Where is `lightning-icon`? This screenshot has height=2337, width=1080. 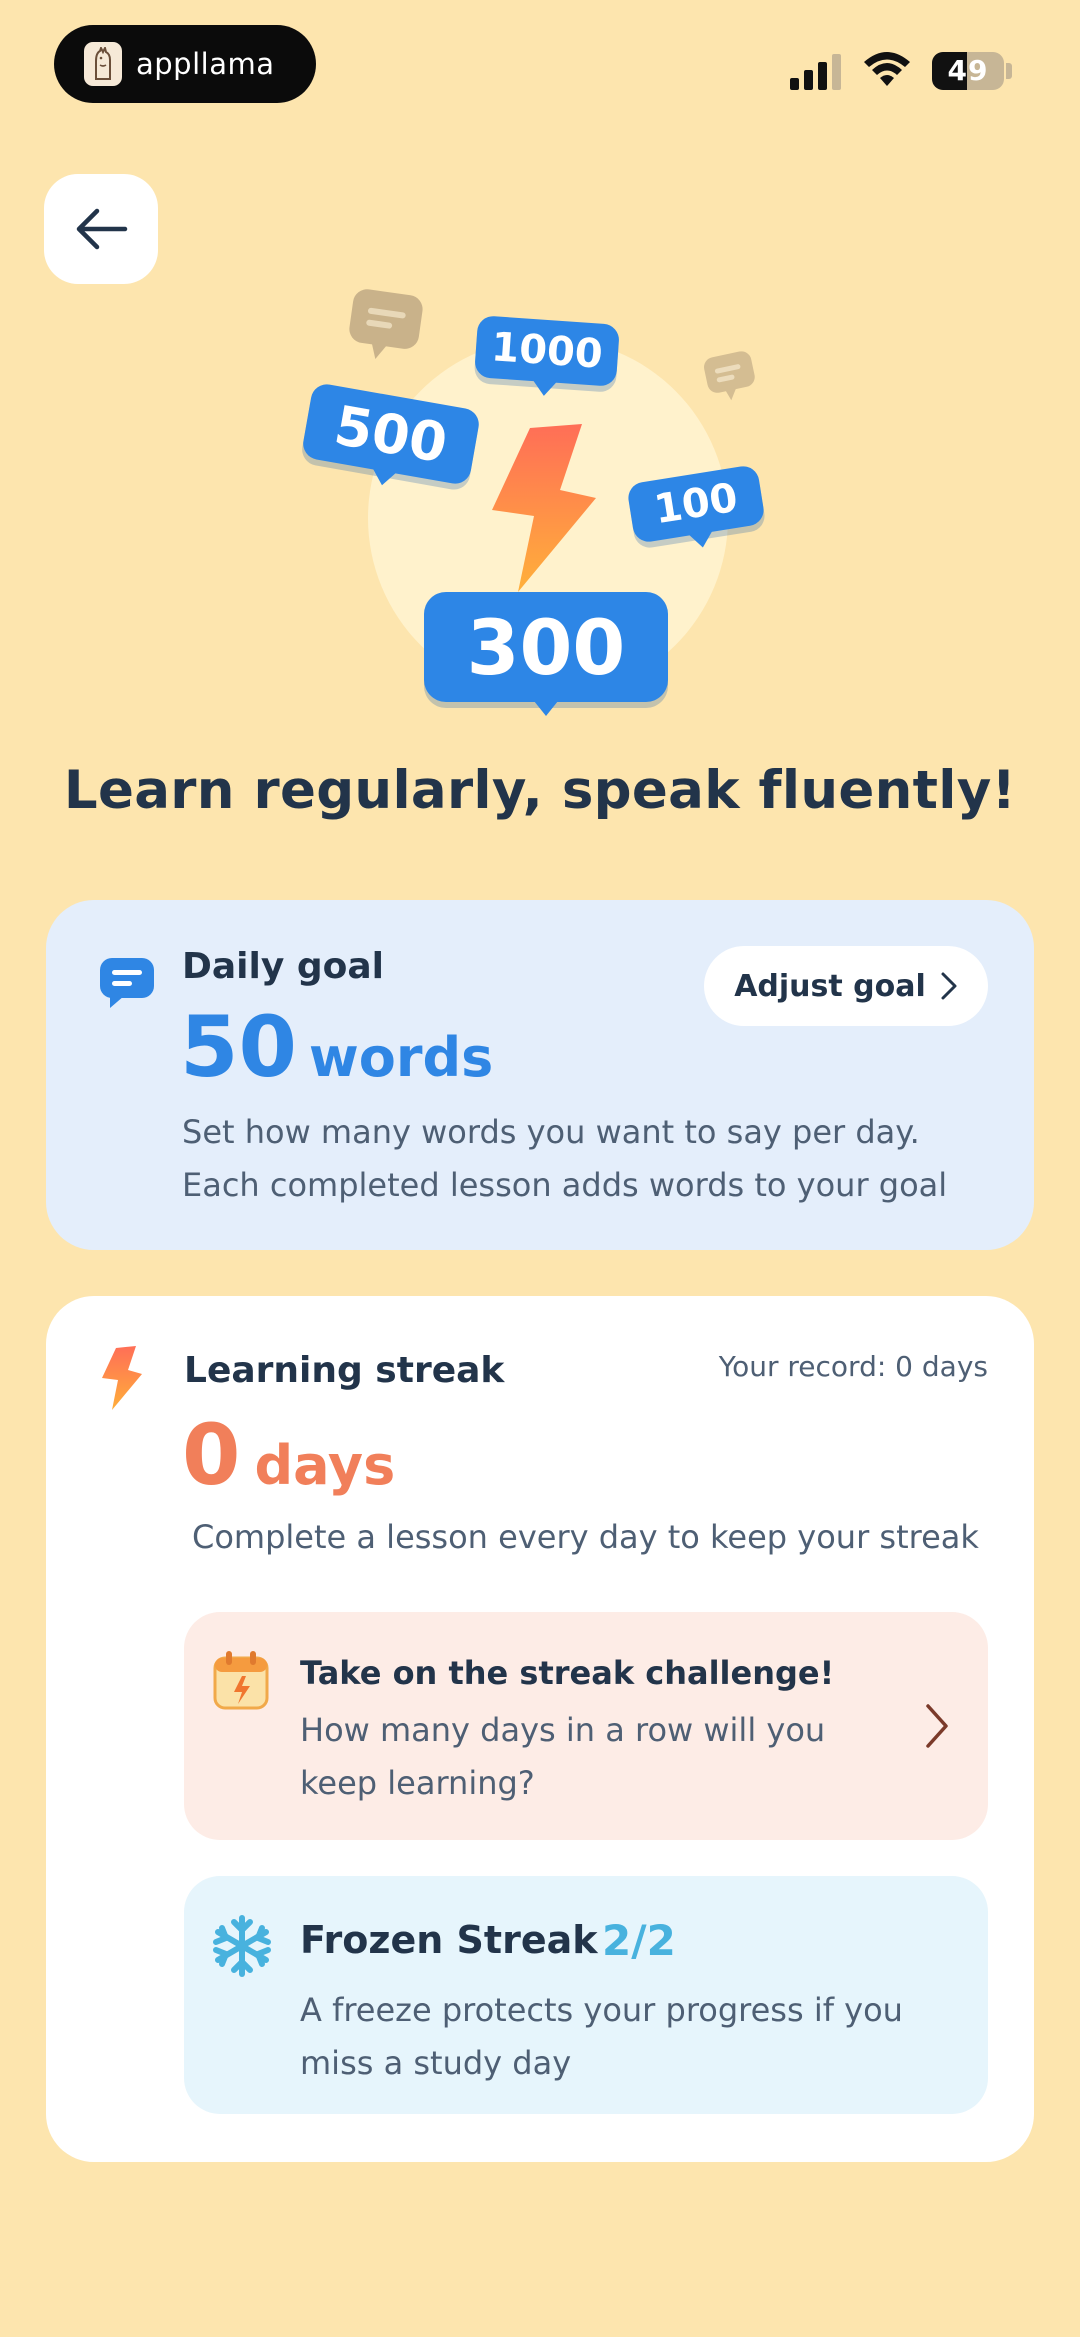 lightning-icon is located at coordinates (122, 1378).